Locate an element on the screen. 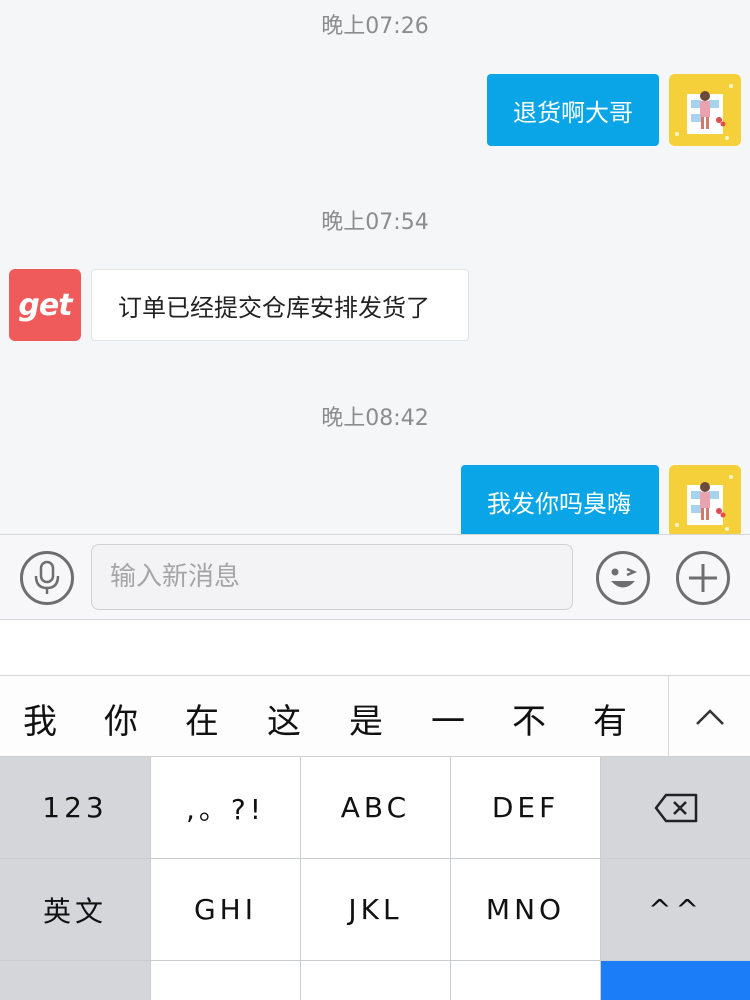 This screenshot has height=1000, width=750. message-bubble-incoming: 订单已经提交仓库安排发货了 is located at coordinates (280, 305).